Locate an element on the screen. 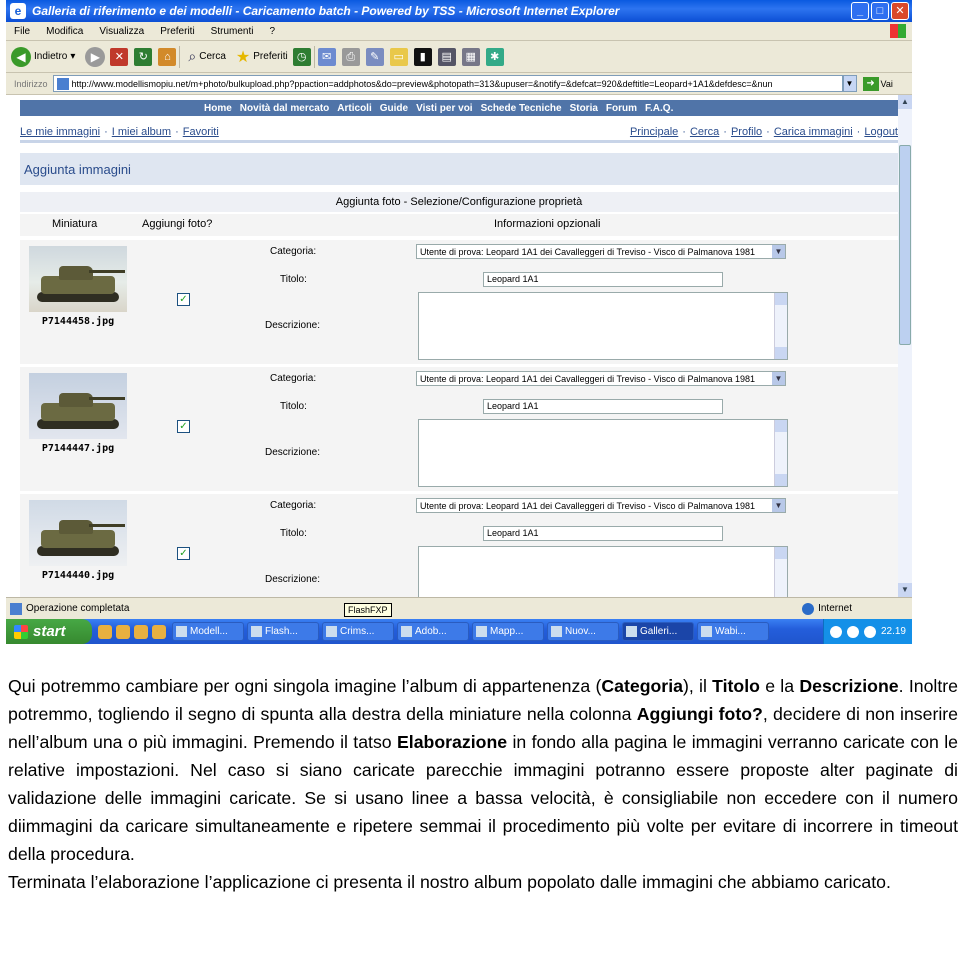  nav-guides: Guide is located at coordinates (394, 108).